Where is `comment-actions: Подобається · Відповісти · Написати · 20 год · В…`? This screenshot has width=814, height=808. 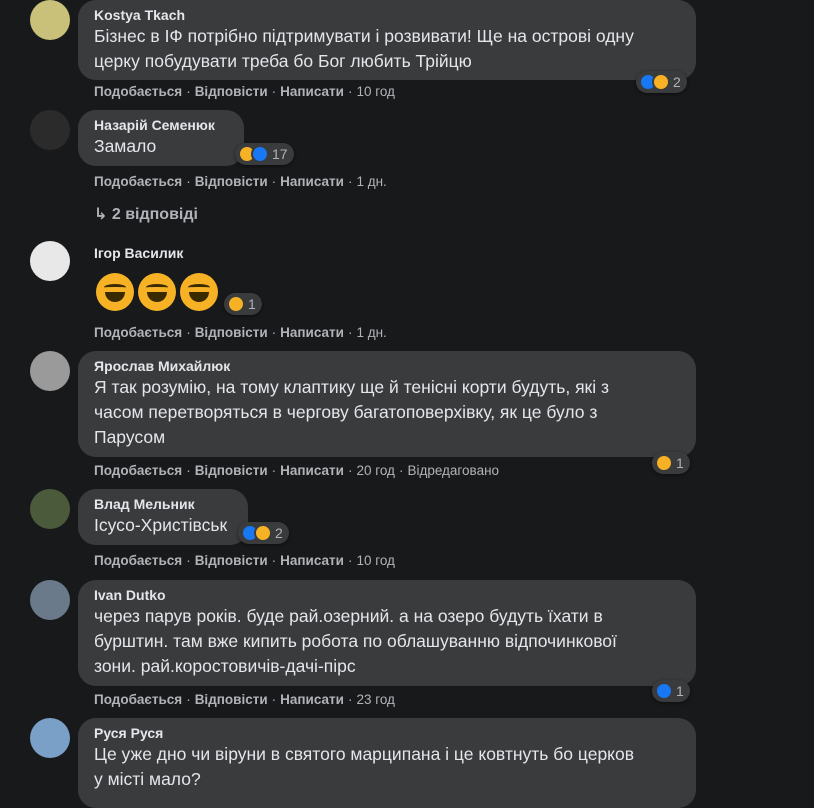
comment-actions: Подобається · Відповісти · Написати · 20 год · В… is located at coordinates (297, 470).